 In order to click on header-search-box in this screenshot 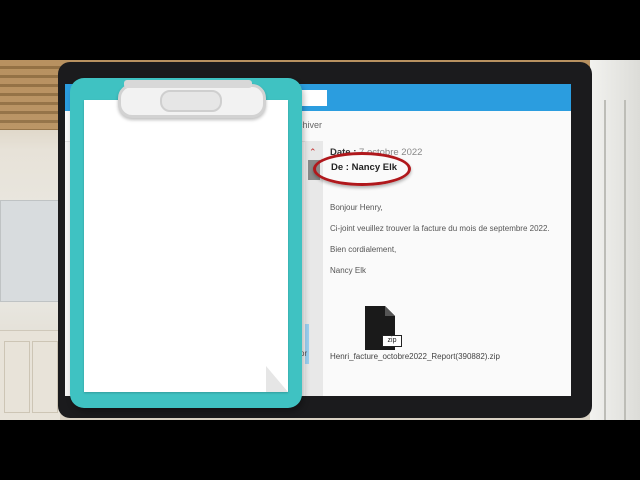, I will do `click(314, 98)`.